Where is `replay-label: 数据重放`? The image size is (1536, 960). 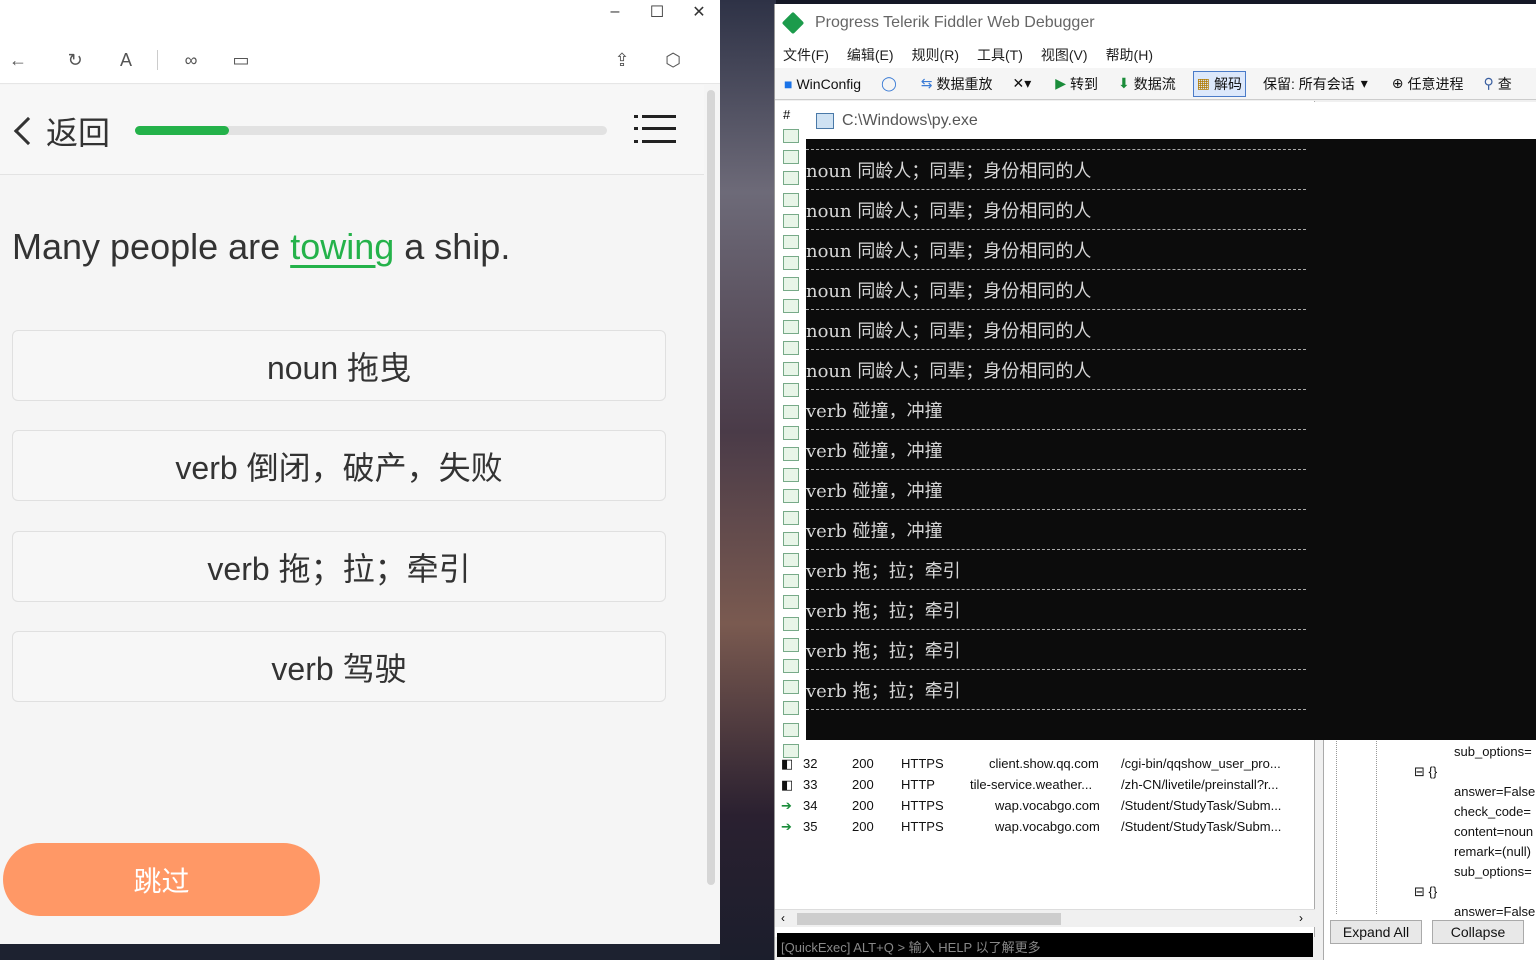 replay-label: 数据重放 is located at coordinates (964, 83).